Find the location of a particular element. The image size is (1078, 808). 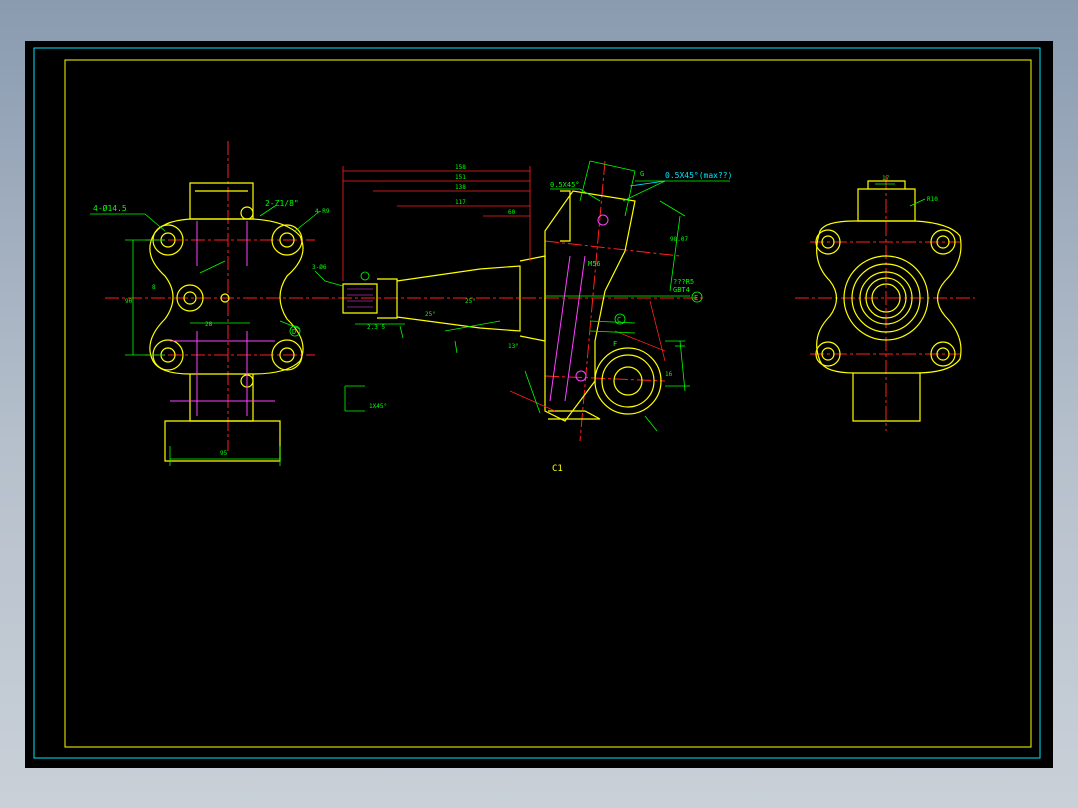

view-caption: C1 is located at coordinates (557, 469).